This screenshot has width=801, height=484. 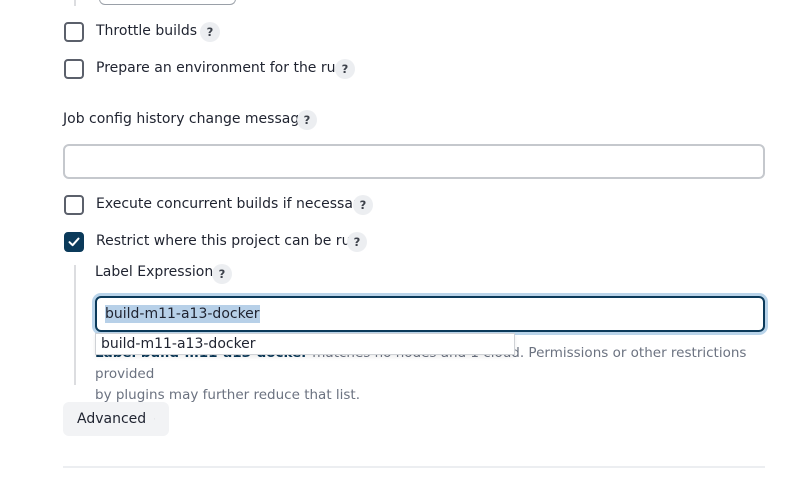 What do you see at coordinates (414, 467) in the screenshot?
I see `section-divider` at bounding box center [414, 467].